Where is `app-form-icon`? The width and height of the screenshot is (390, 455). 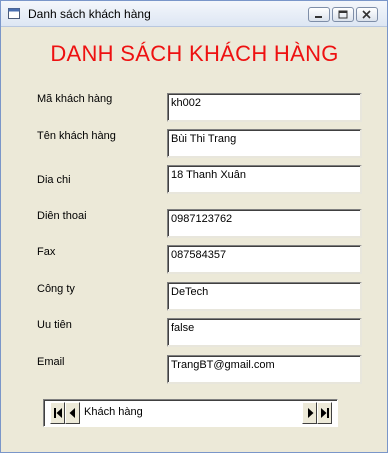 app-form-icon is located at coordinates (14, 13).